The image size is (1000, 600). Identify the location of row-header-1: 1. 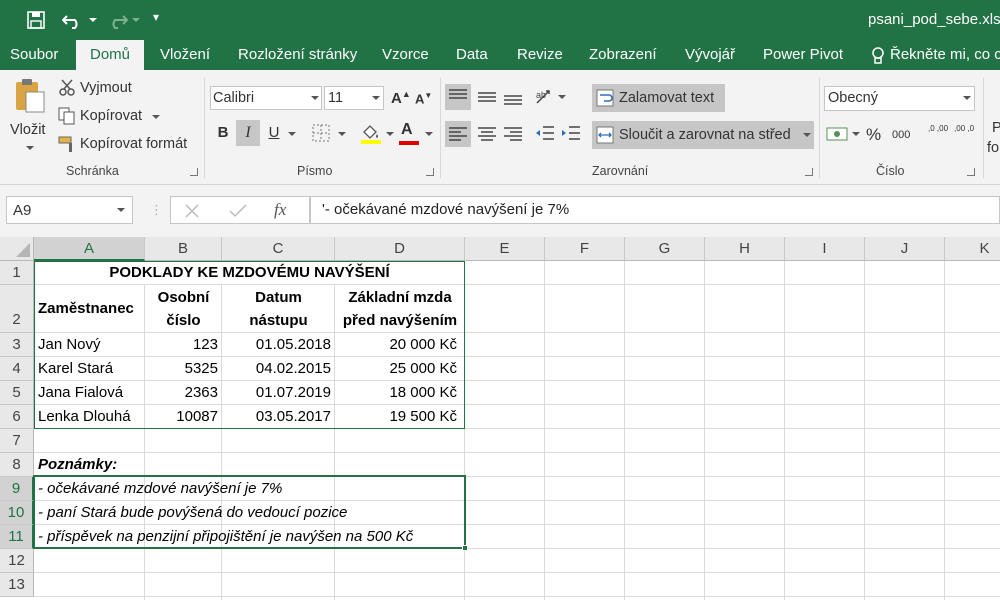
(17, 273).